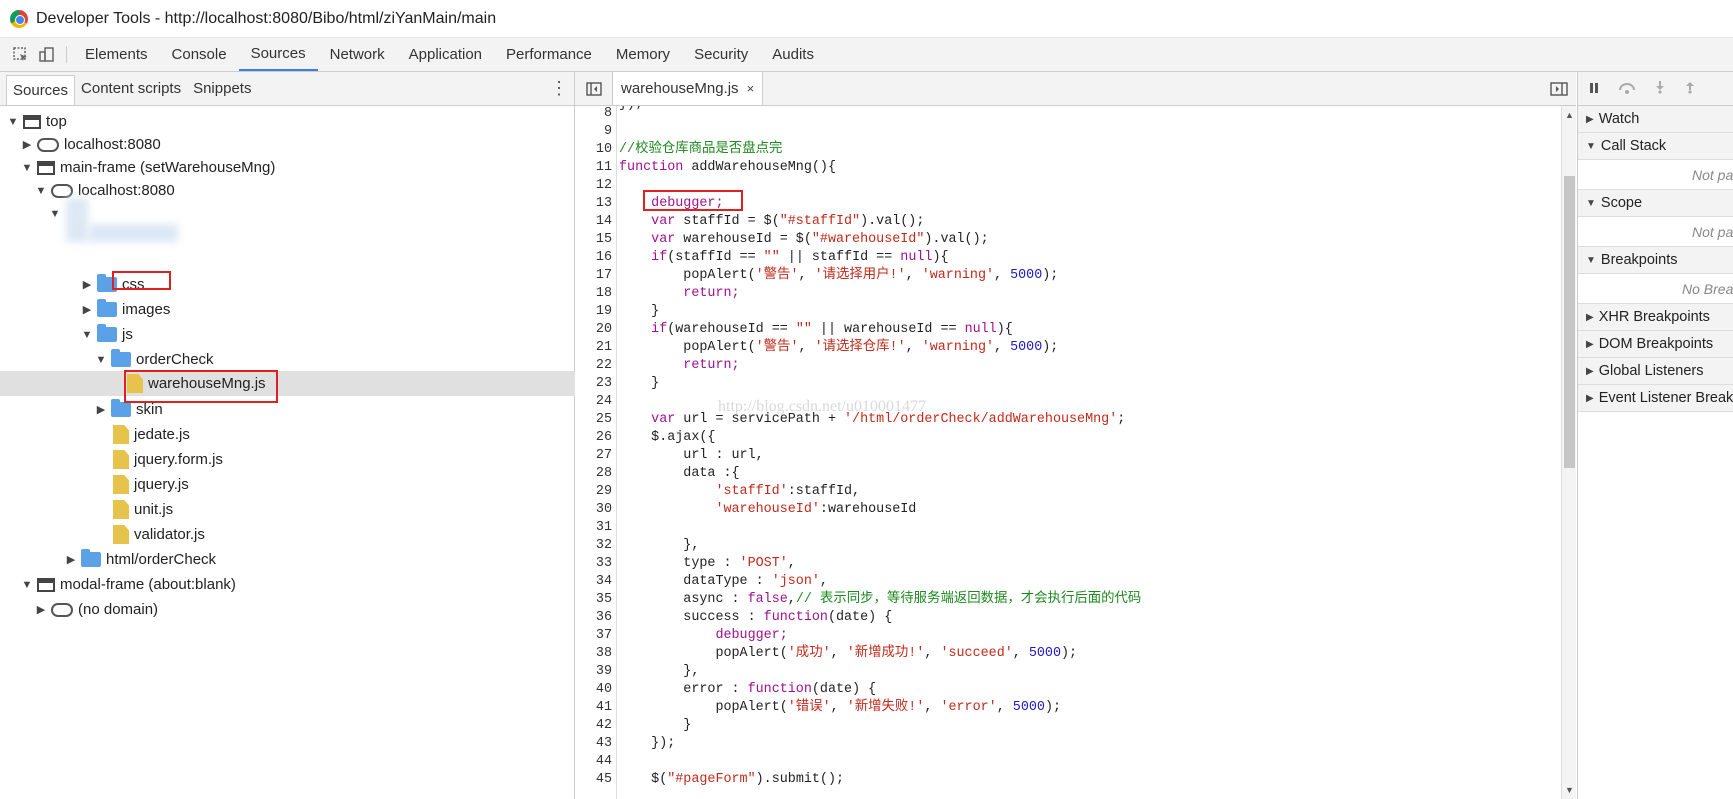 The image size is (1733, 799). What do you see at coordinates (1627, 89) in the screenshot?
I see `step-over-icon` at bounding box center [1627, 89].